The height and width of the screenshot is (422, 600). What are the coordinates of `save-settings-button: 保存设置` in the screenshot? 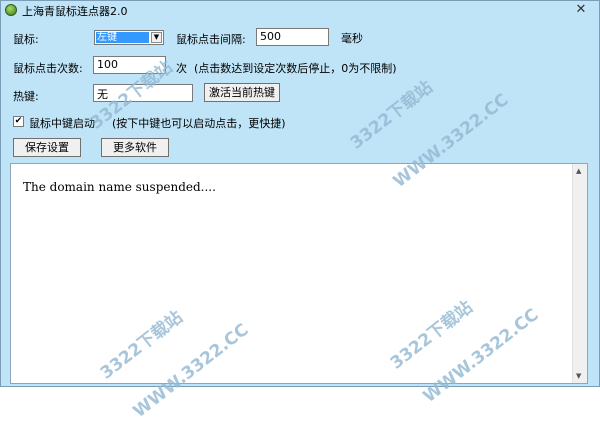 It's located at (47, 147).